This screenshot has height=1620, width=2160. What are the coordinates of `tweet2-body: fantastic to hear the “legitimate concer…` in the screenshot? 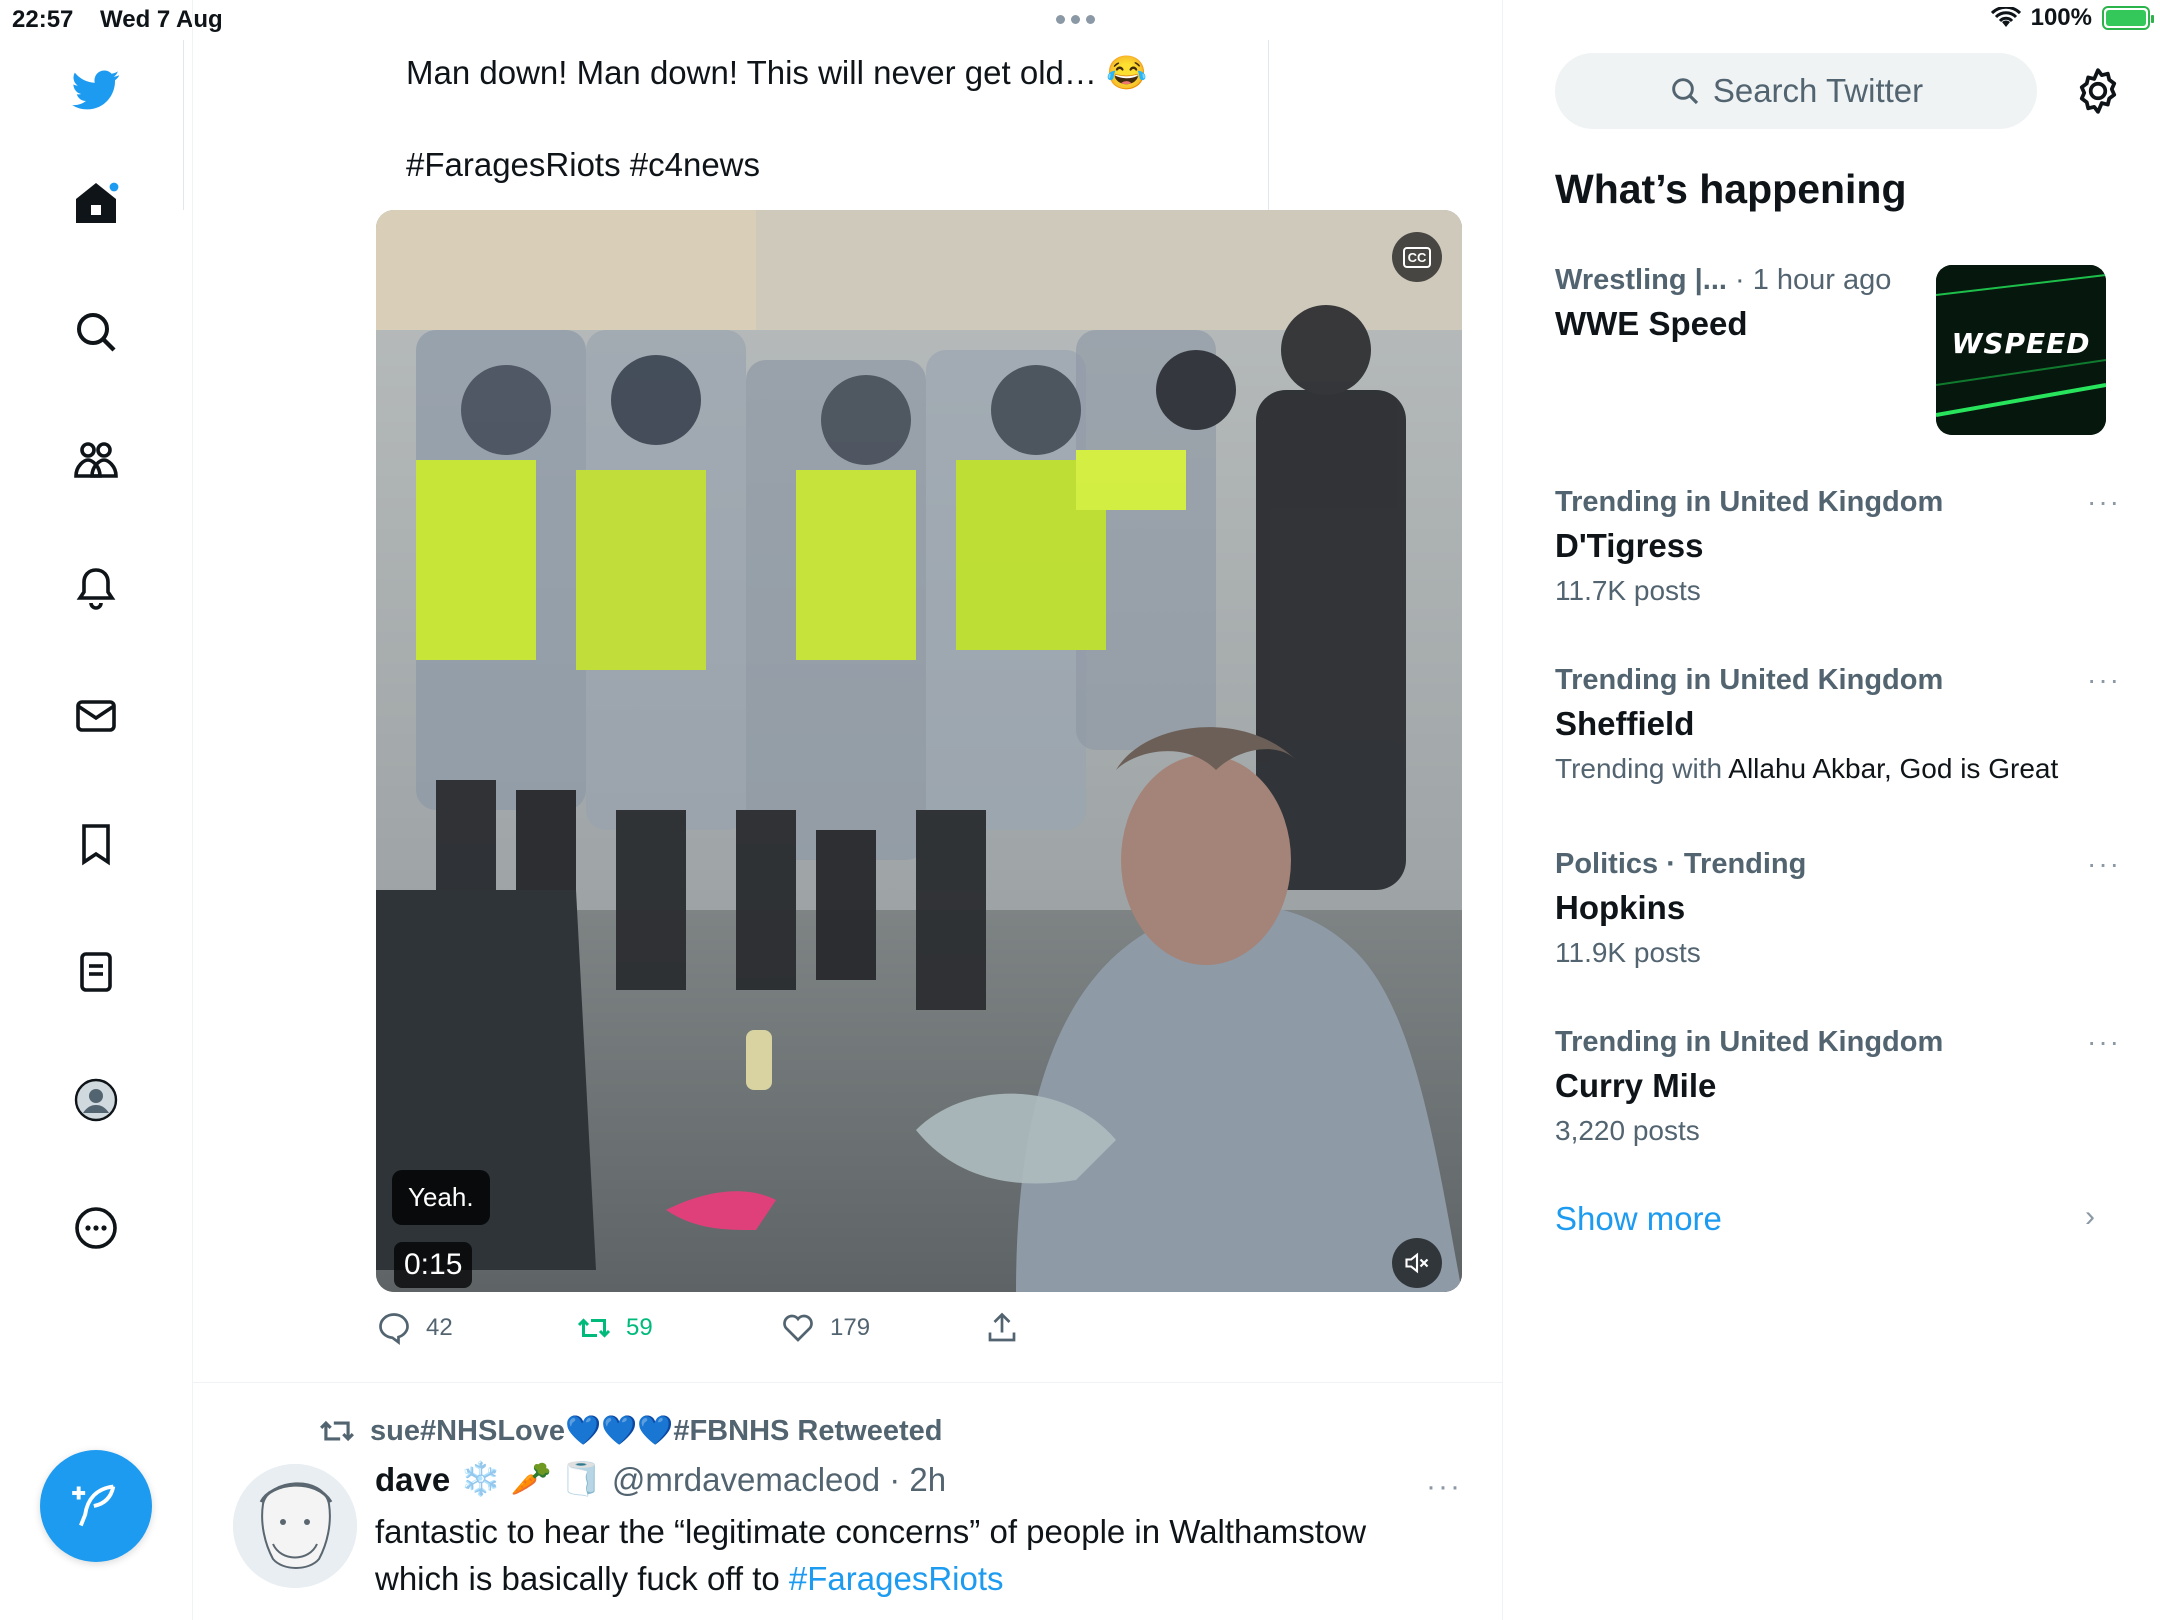 It's located at (910, 1555).